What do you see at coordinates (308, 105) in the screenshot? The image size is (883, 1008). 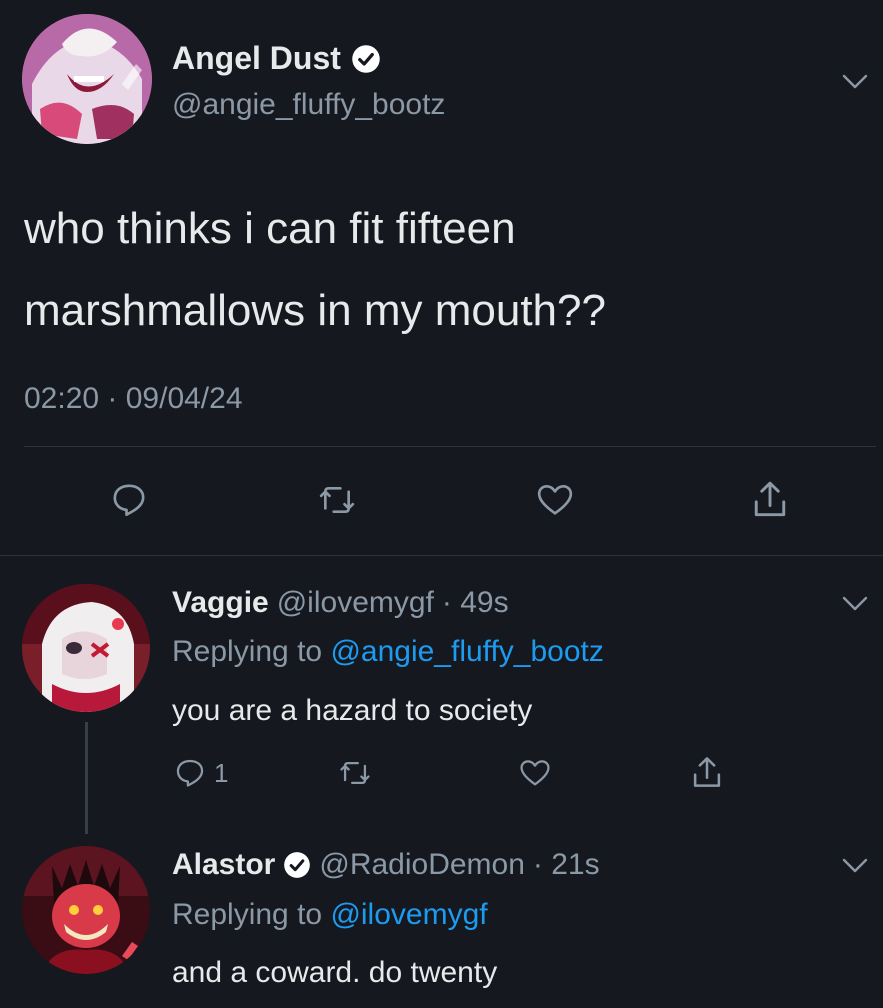 I see `author-handle: @angie_fluffy_bootz` at bounding box center [308, 105].